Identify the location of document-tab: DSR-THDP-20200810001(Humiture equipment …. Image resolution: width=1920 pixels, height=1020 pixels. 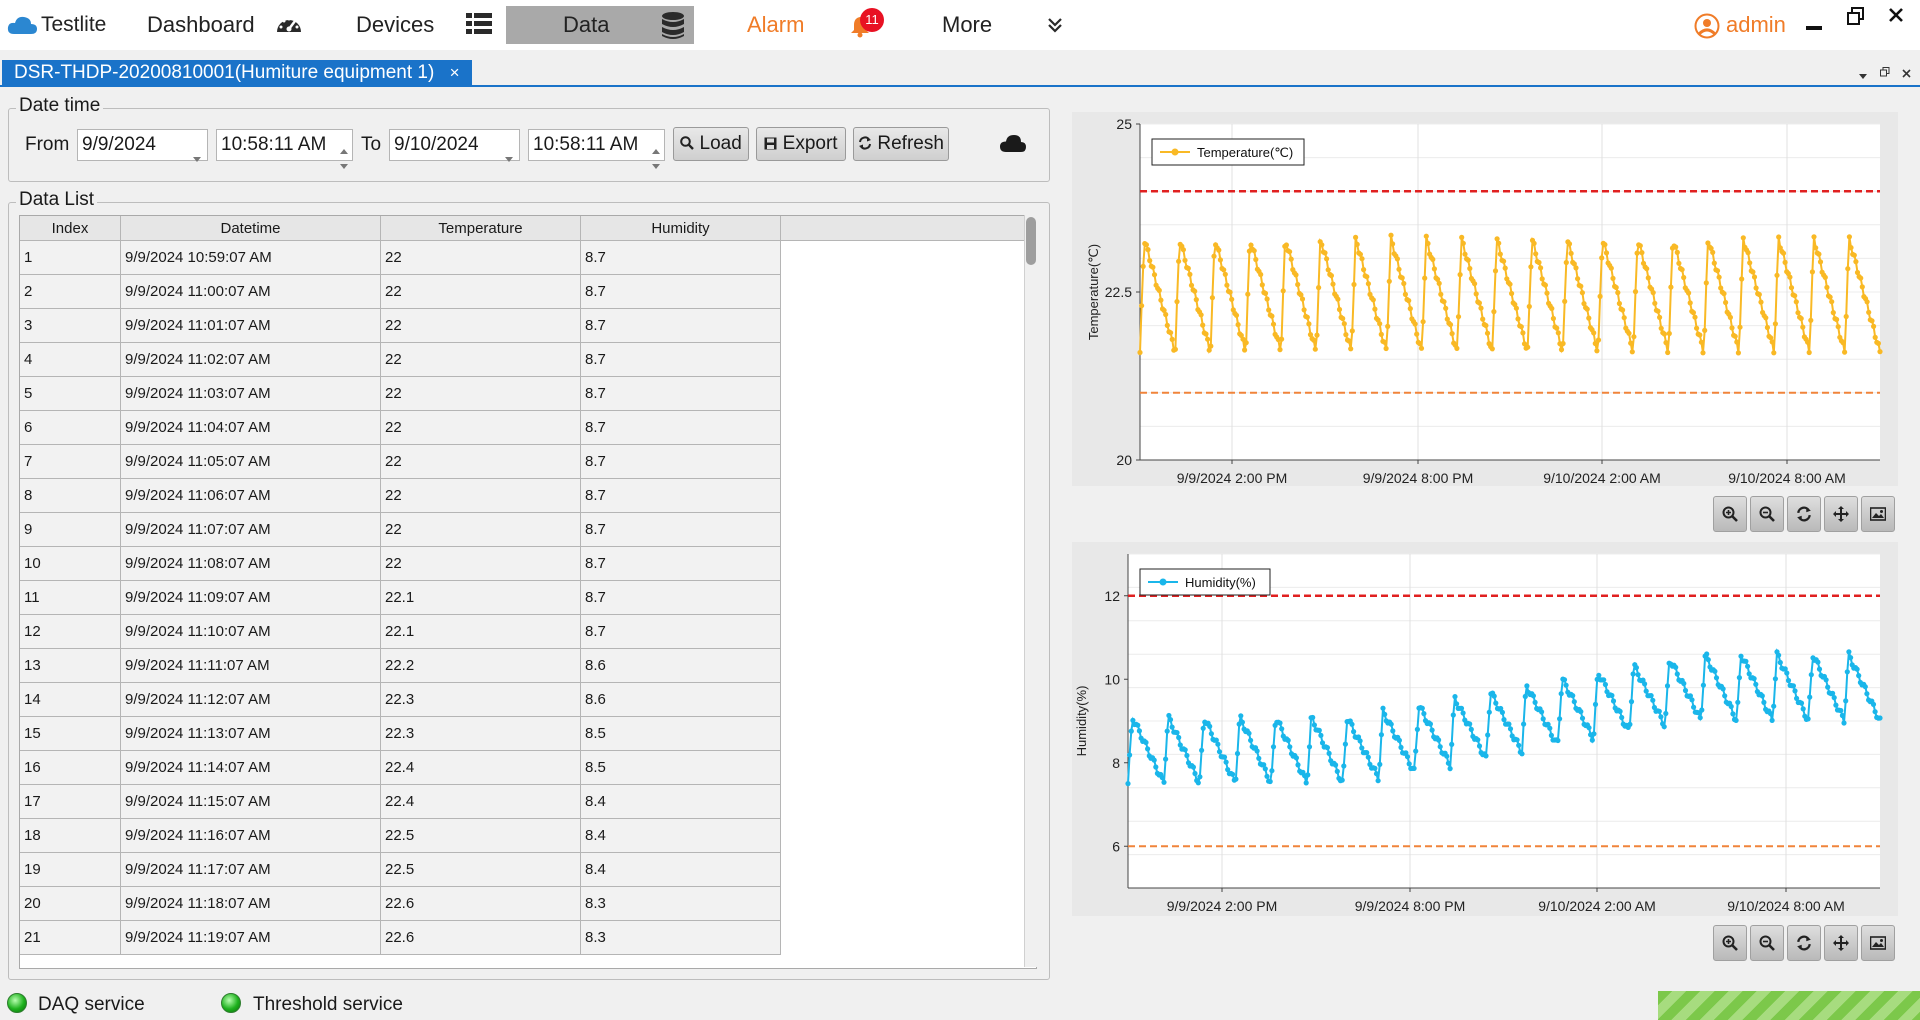
(237, 72).